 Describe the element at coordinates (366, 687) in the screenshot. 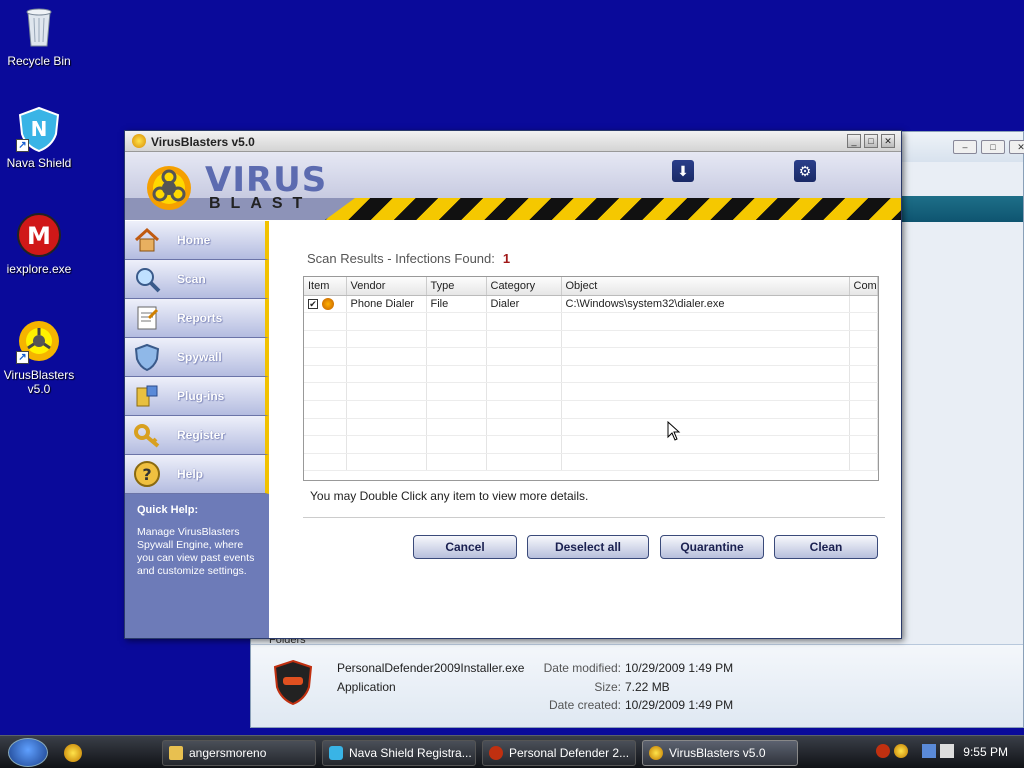

I see `file-type: Application` at that location.